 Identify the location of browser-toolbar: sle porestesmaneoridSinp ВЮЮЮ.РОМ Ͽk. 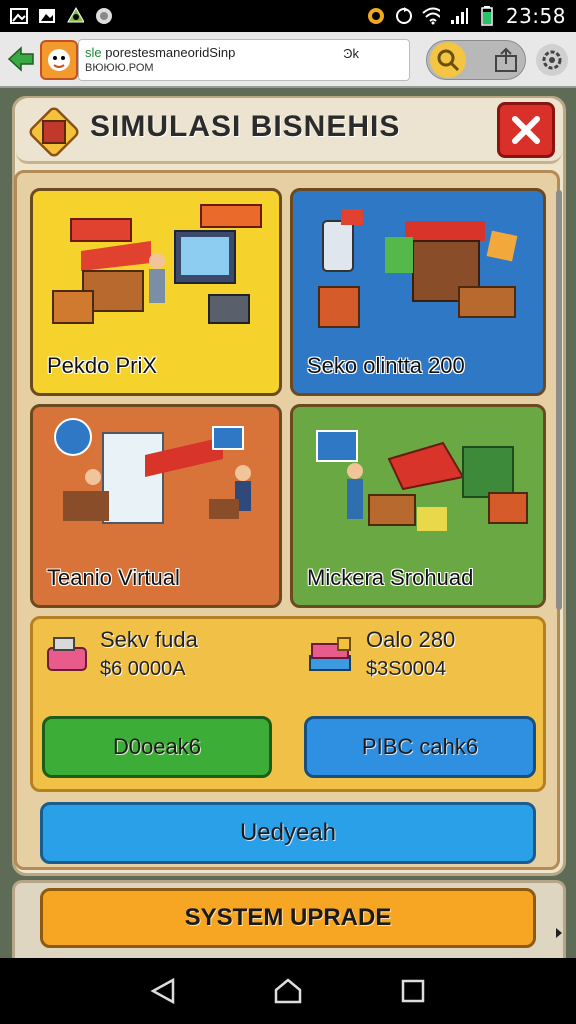
(288, 60).